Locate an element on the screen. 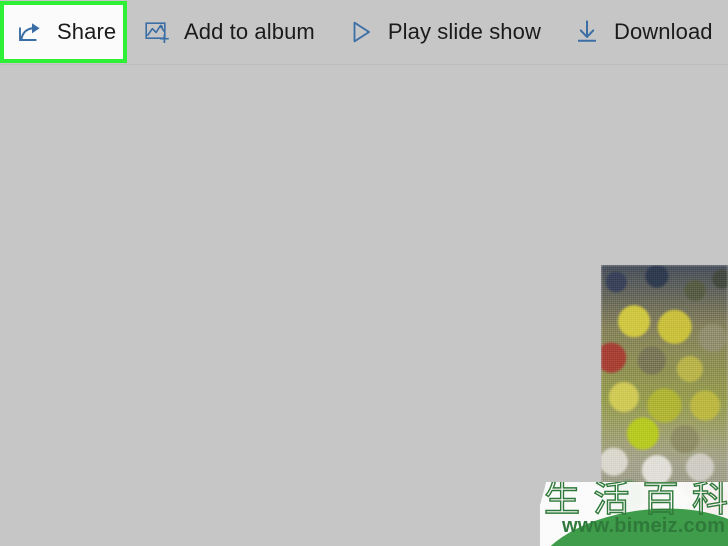 The width and height of the screenshot is (728, 546). add-to-album-label: Add to album is located at coordinates (249, 31).